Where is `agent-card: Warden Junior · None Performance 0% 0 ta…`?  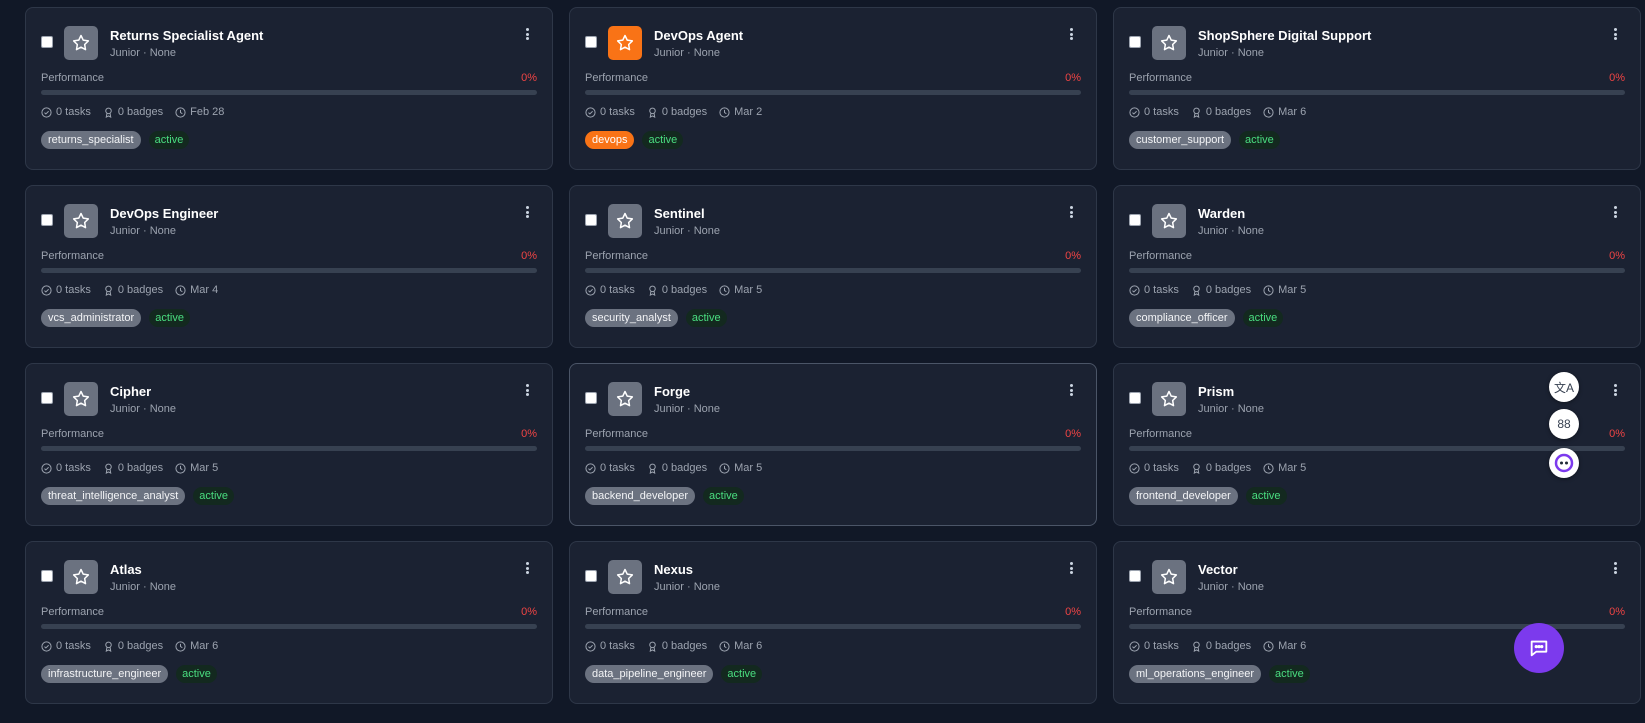
agent-card: Warden Junior · None Performance 0% 0 ta… is located at coordinates (1377, 266).